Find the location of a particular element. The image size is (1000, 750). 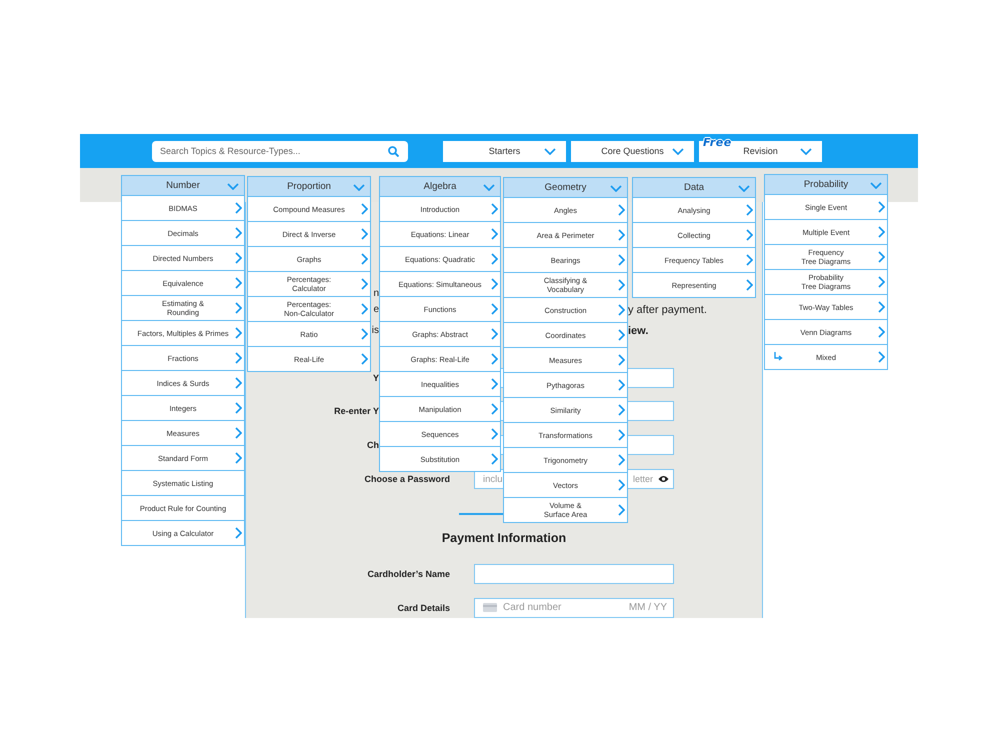

return-arrow-icon is located at coordinates (778, 357).